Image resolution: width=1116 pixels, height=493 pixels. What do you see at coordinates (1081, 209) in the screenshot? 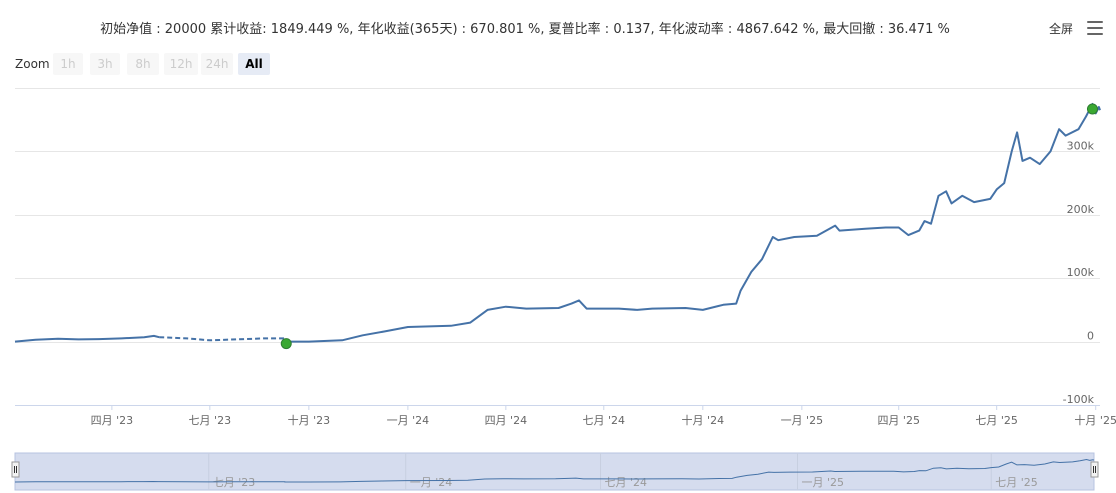
I see `y-tick-label: 200k` at bounding box center [1081, 209].